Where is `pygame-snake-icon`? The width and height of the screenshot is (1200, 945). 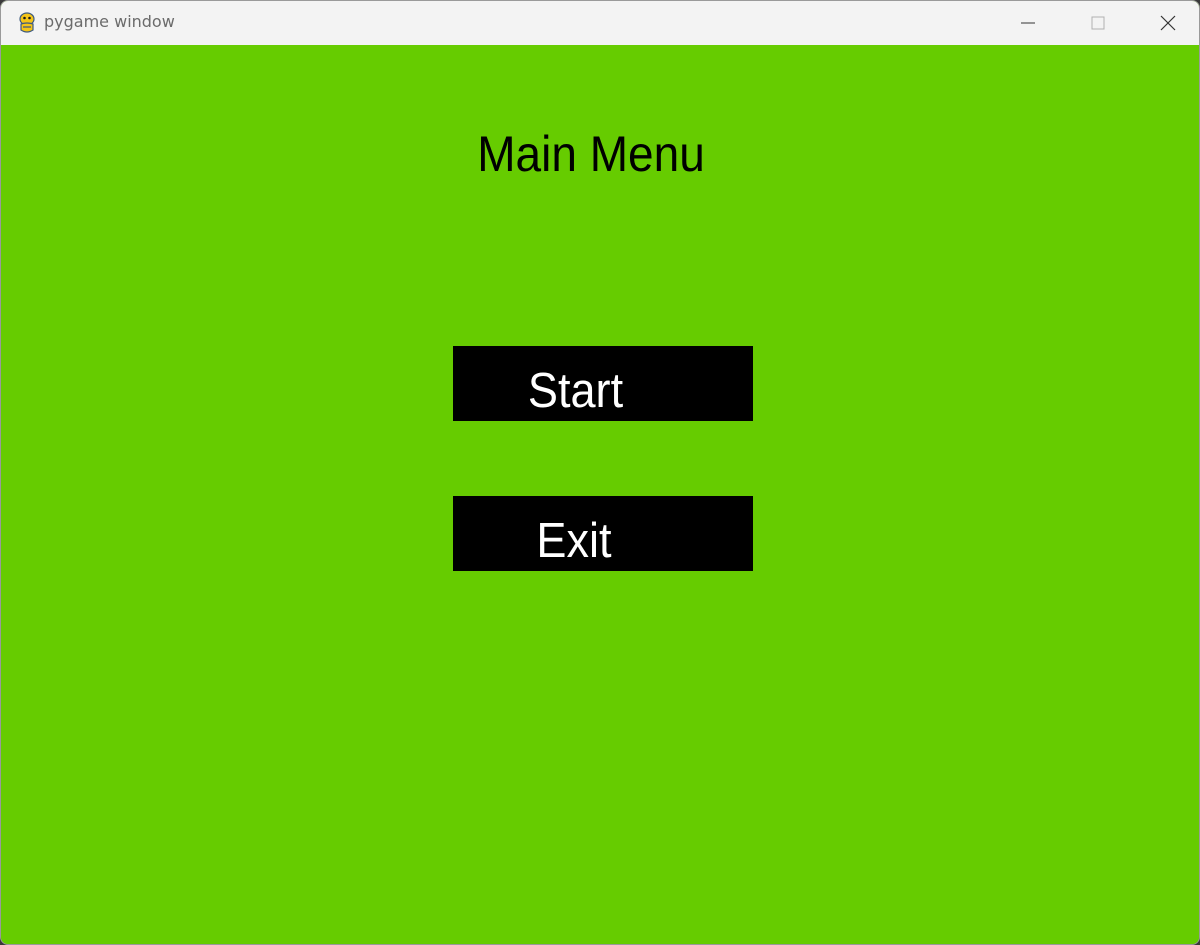 pygame-snake-icon is located at coordinates (27, 23).